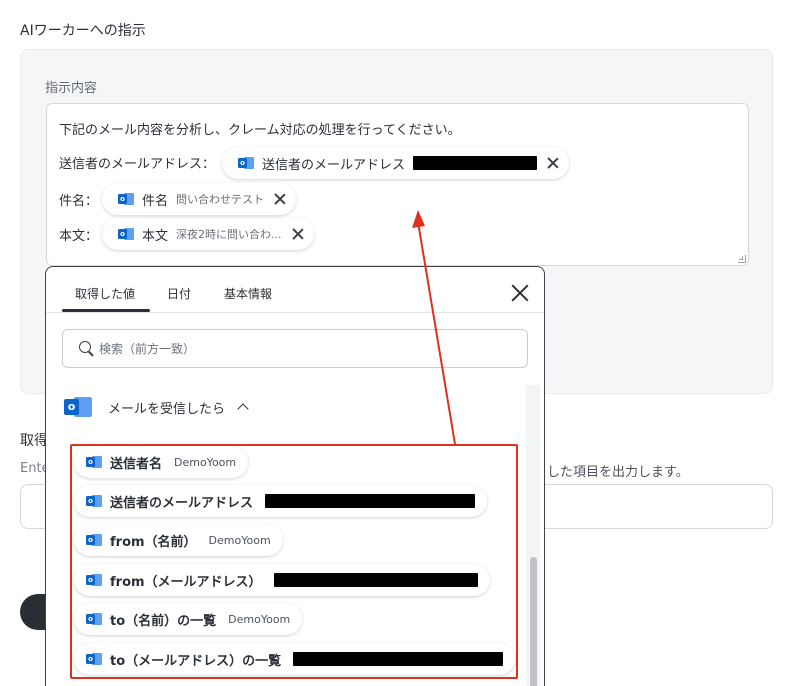 Image resolution: width=789 pixels, height=686 pixels. Describe the element at coordinates (137, 164) in the screenshot. I see `sender-prefix: 送信者のメールアドレス：` at that location.